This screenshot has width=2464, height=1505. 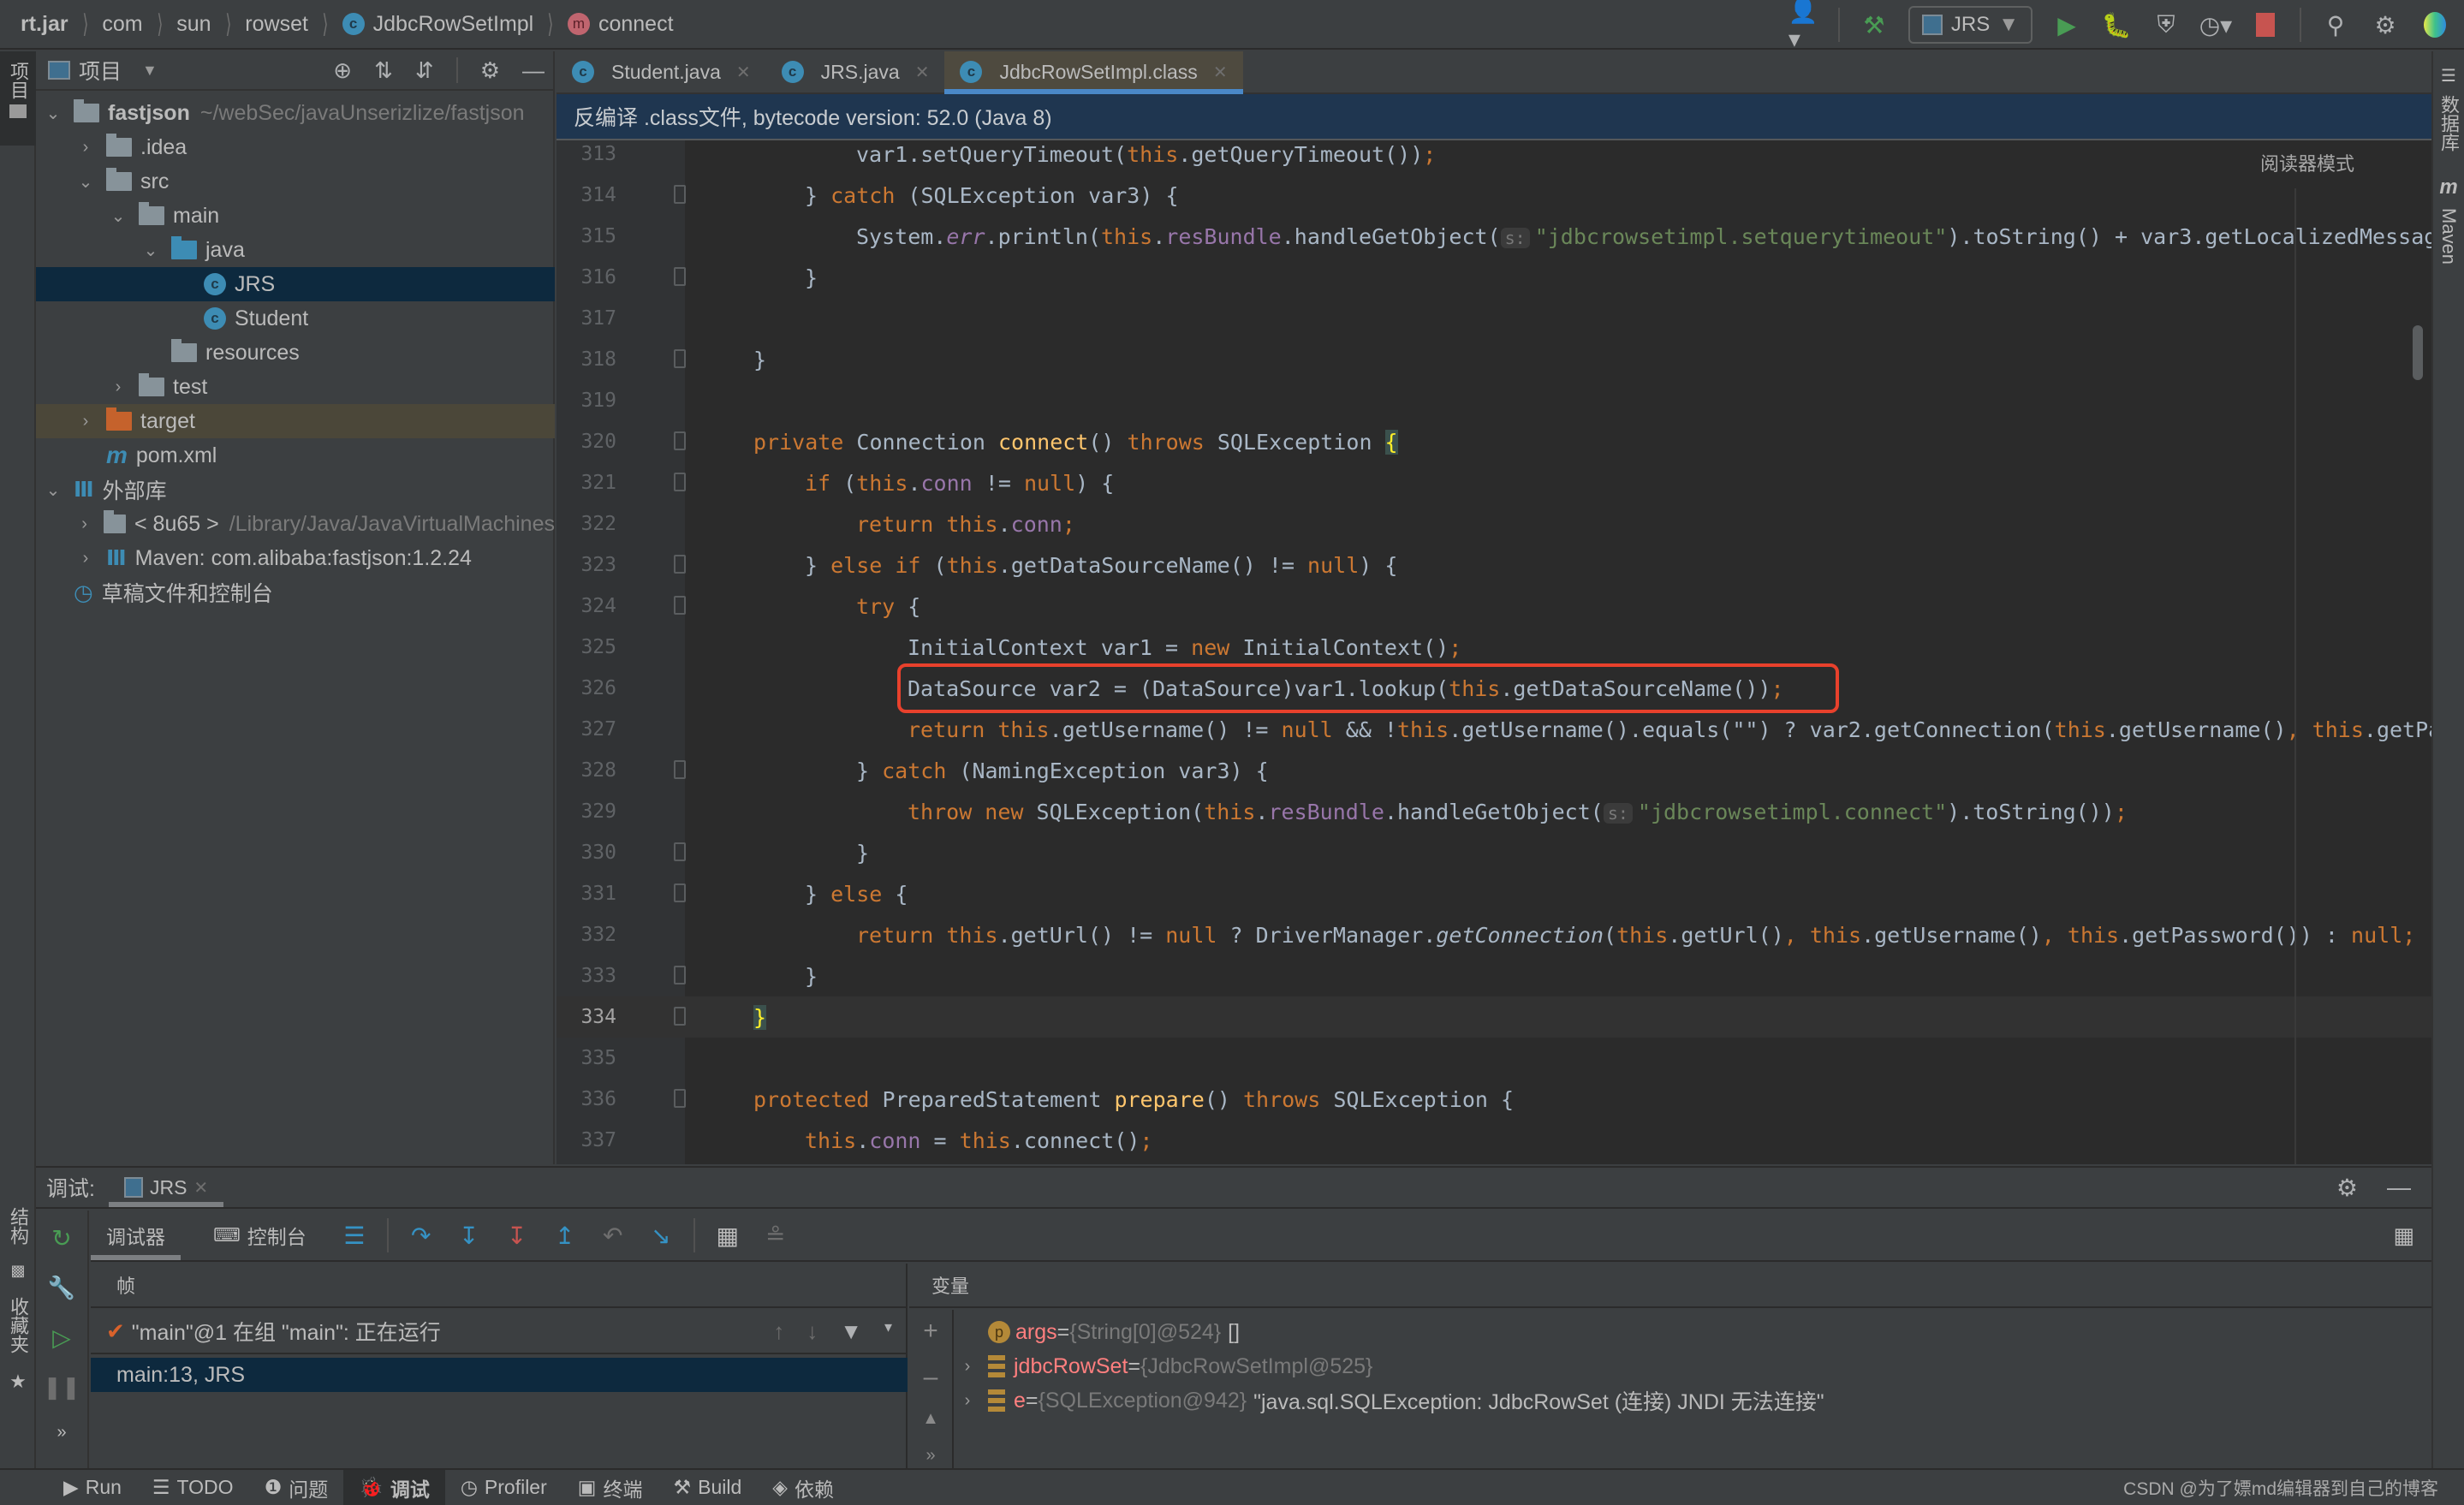 I want to click on tree-item: › test, so click(x=295, y=387).